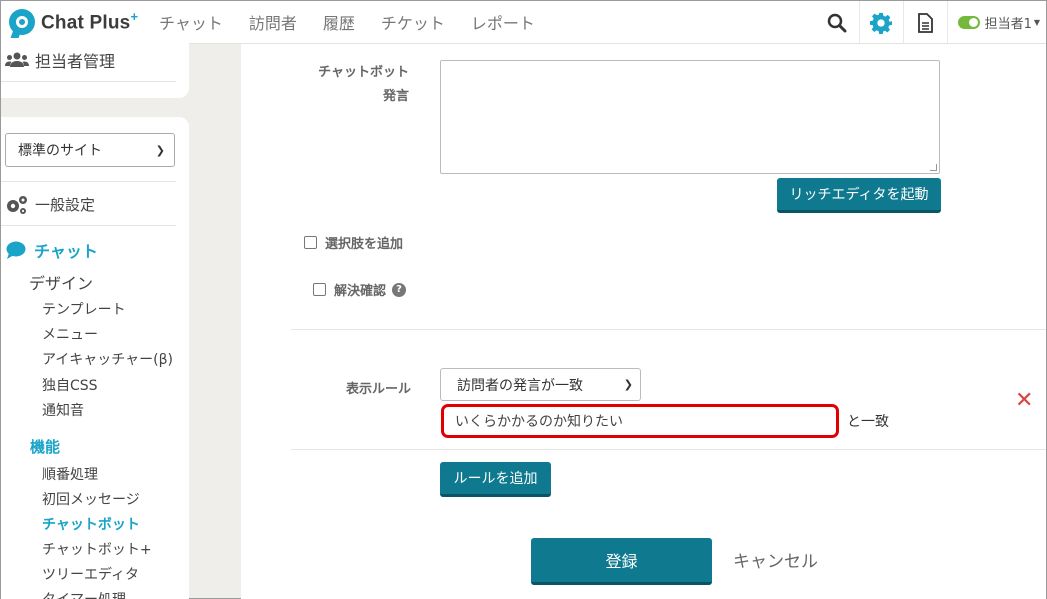 Image resolution: width=1047 pixels, height=599 pixels. What do you see at coordinates (84, 594) in the screenshot?
I see `sidebar-item-timer: タイマー処理` at bounding box center [84, 594].